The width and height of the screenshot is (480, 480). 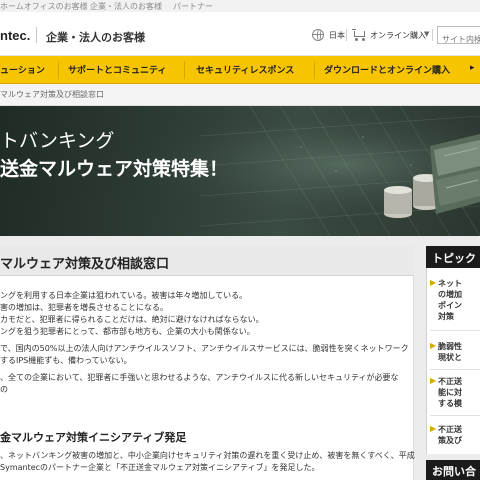 What do you see at coordinates (44, 6) in the screenshot?
I see `audience-link-home-office: ホームオフィスのお客様` at bounding box center [44, 6].